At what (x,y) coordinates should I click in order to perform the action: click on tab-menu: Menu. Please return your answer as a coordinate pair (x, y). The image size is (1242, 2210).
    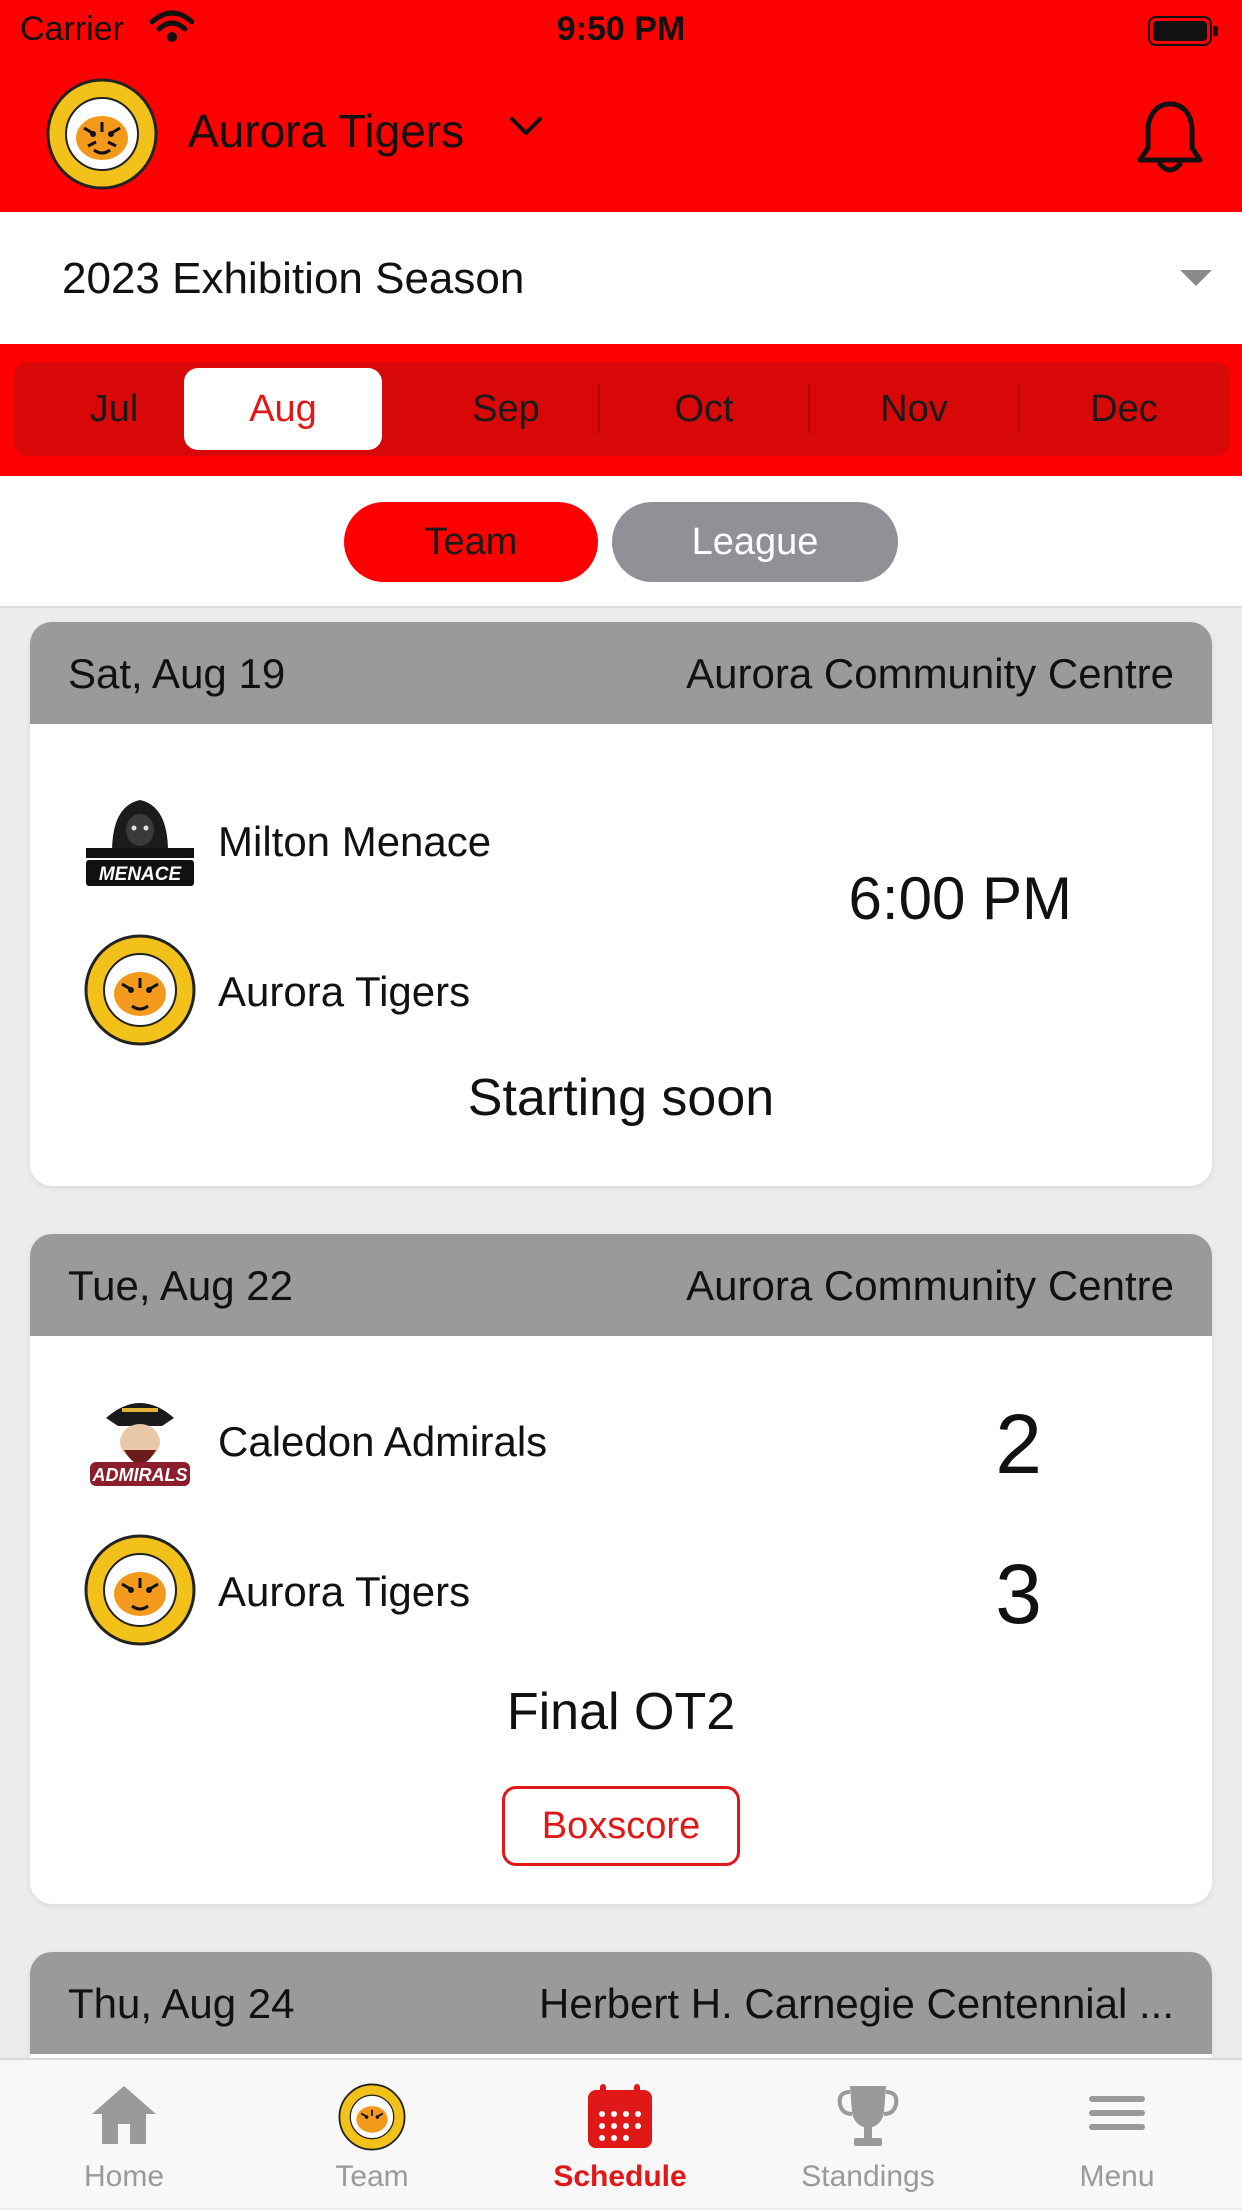
    Looking at the image, I should click on (1117, 2135).